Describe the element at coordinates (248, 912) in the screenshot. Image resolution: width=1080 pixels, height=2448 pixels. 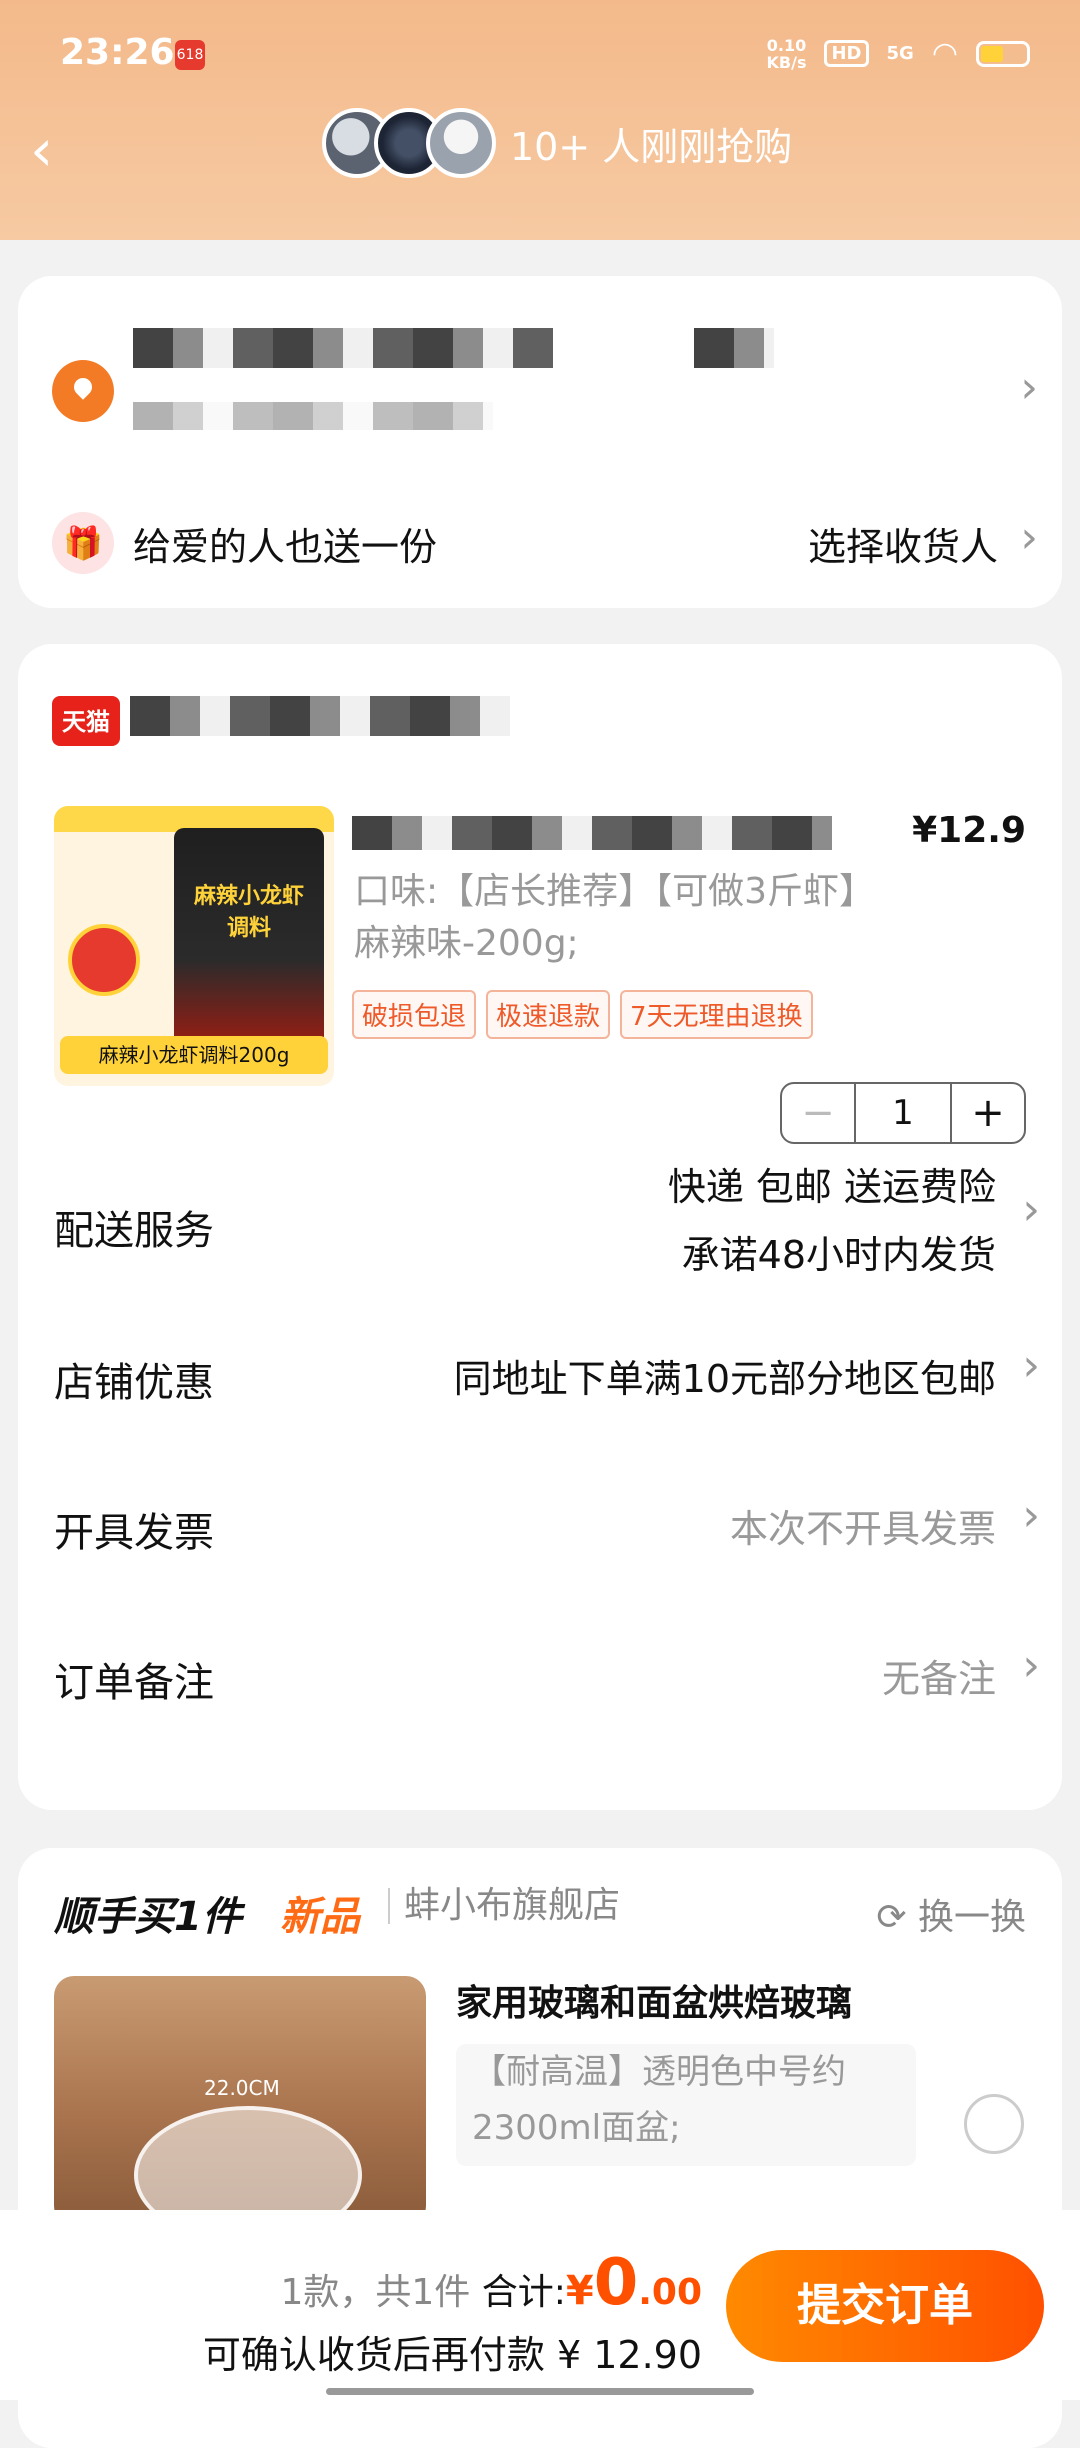
I see `product-bag-title: 麻辣小龙虾调料` at that location.